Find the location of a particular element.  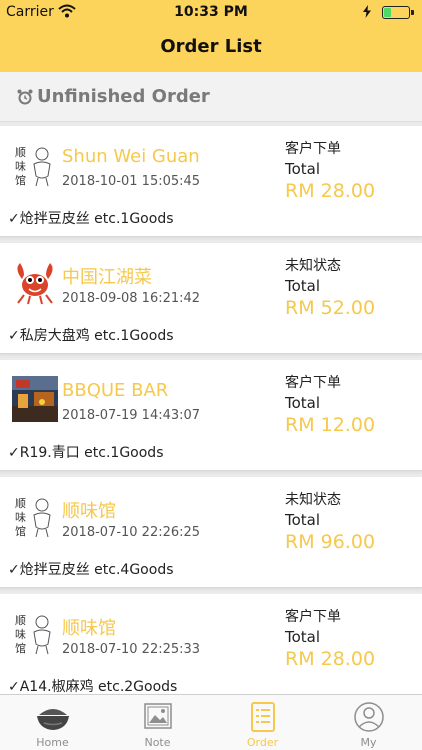

tab-label: Order is located at coordinates (262, 742).